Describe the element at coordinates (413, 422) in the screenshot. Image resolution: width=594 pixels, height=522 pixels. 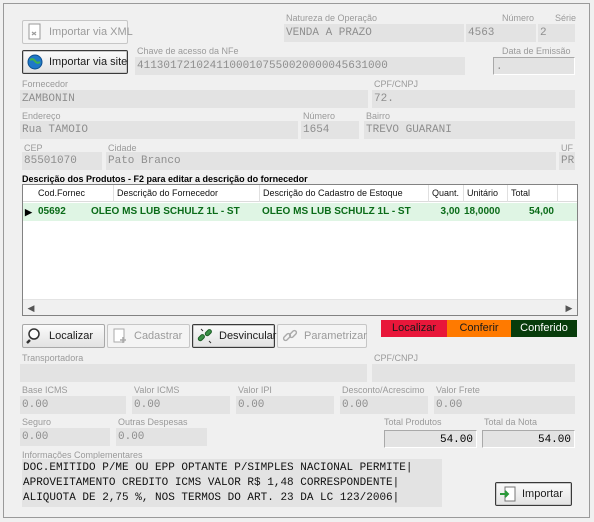
I see `total-produtos-label: Total Produtos` at that location.